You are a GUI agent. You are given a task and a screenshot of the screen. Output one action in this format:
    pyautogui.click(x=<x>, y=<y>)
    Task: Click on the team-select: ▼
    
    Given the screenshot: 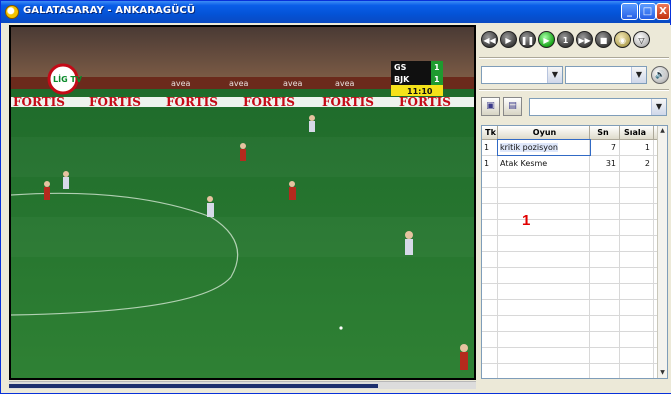 What is the action you would take?
    pyautogui.click(x=522, y=75)
    